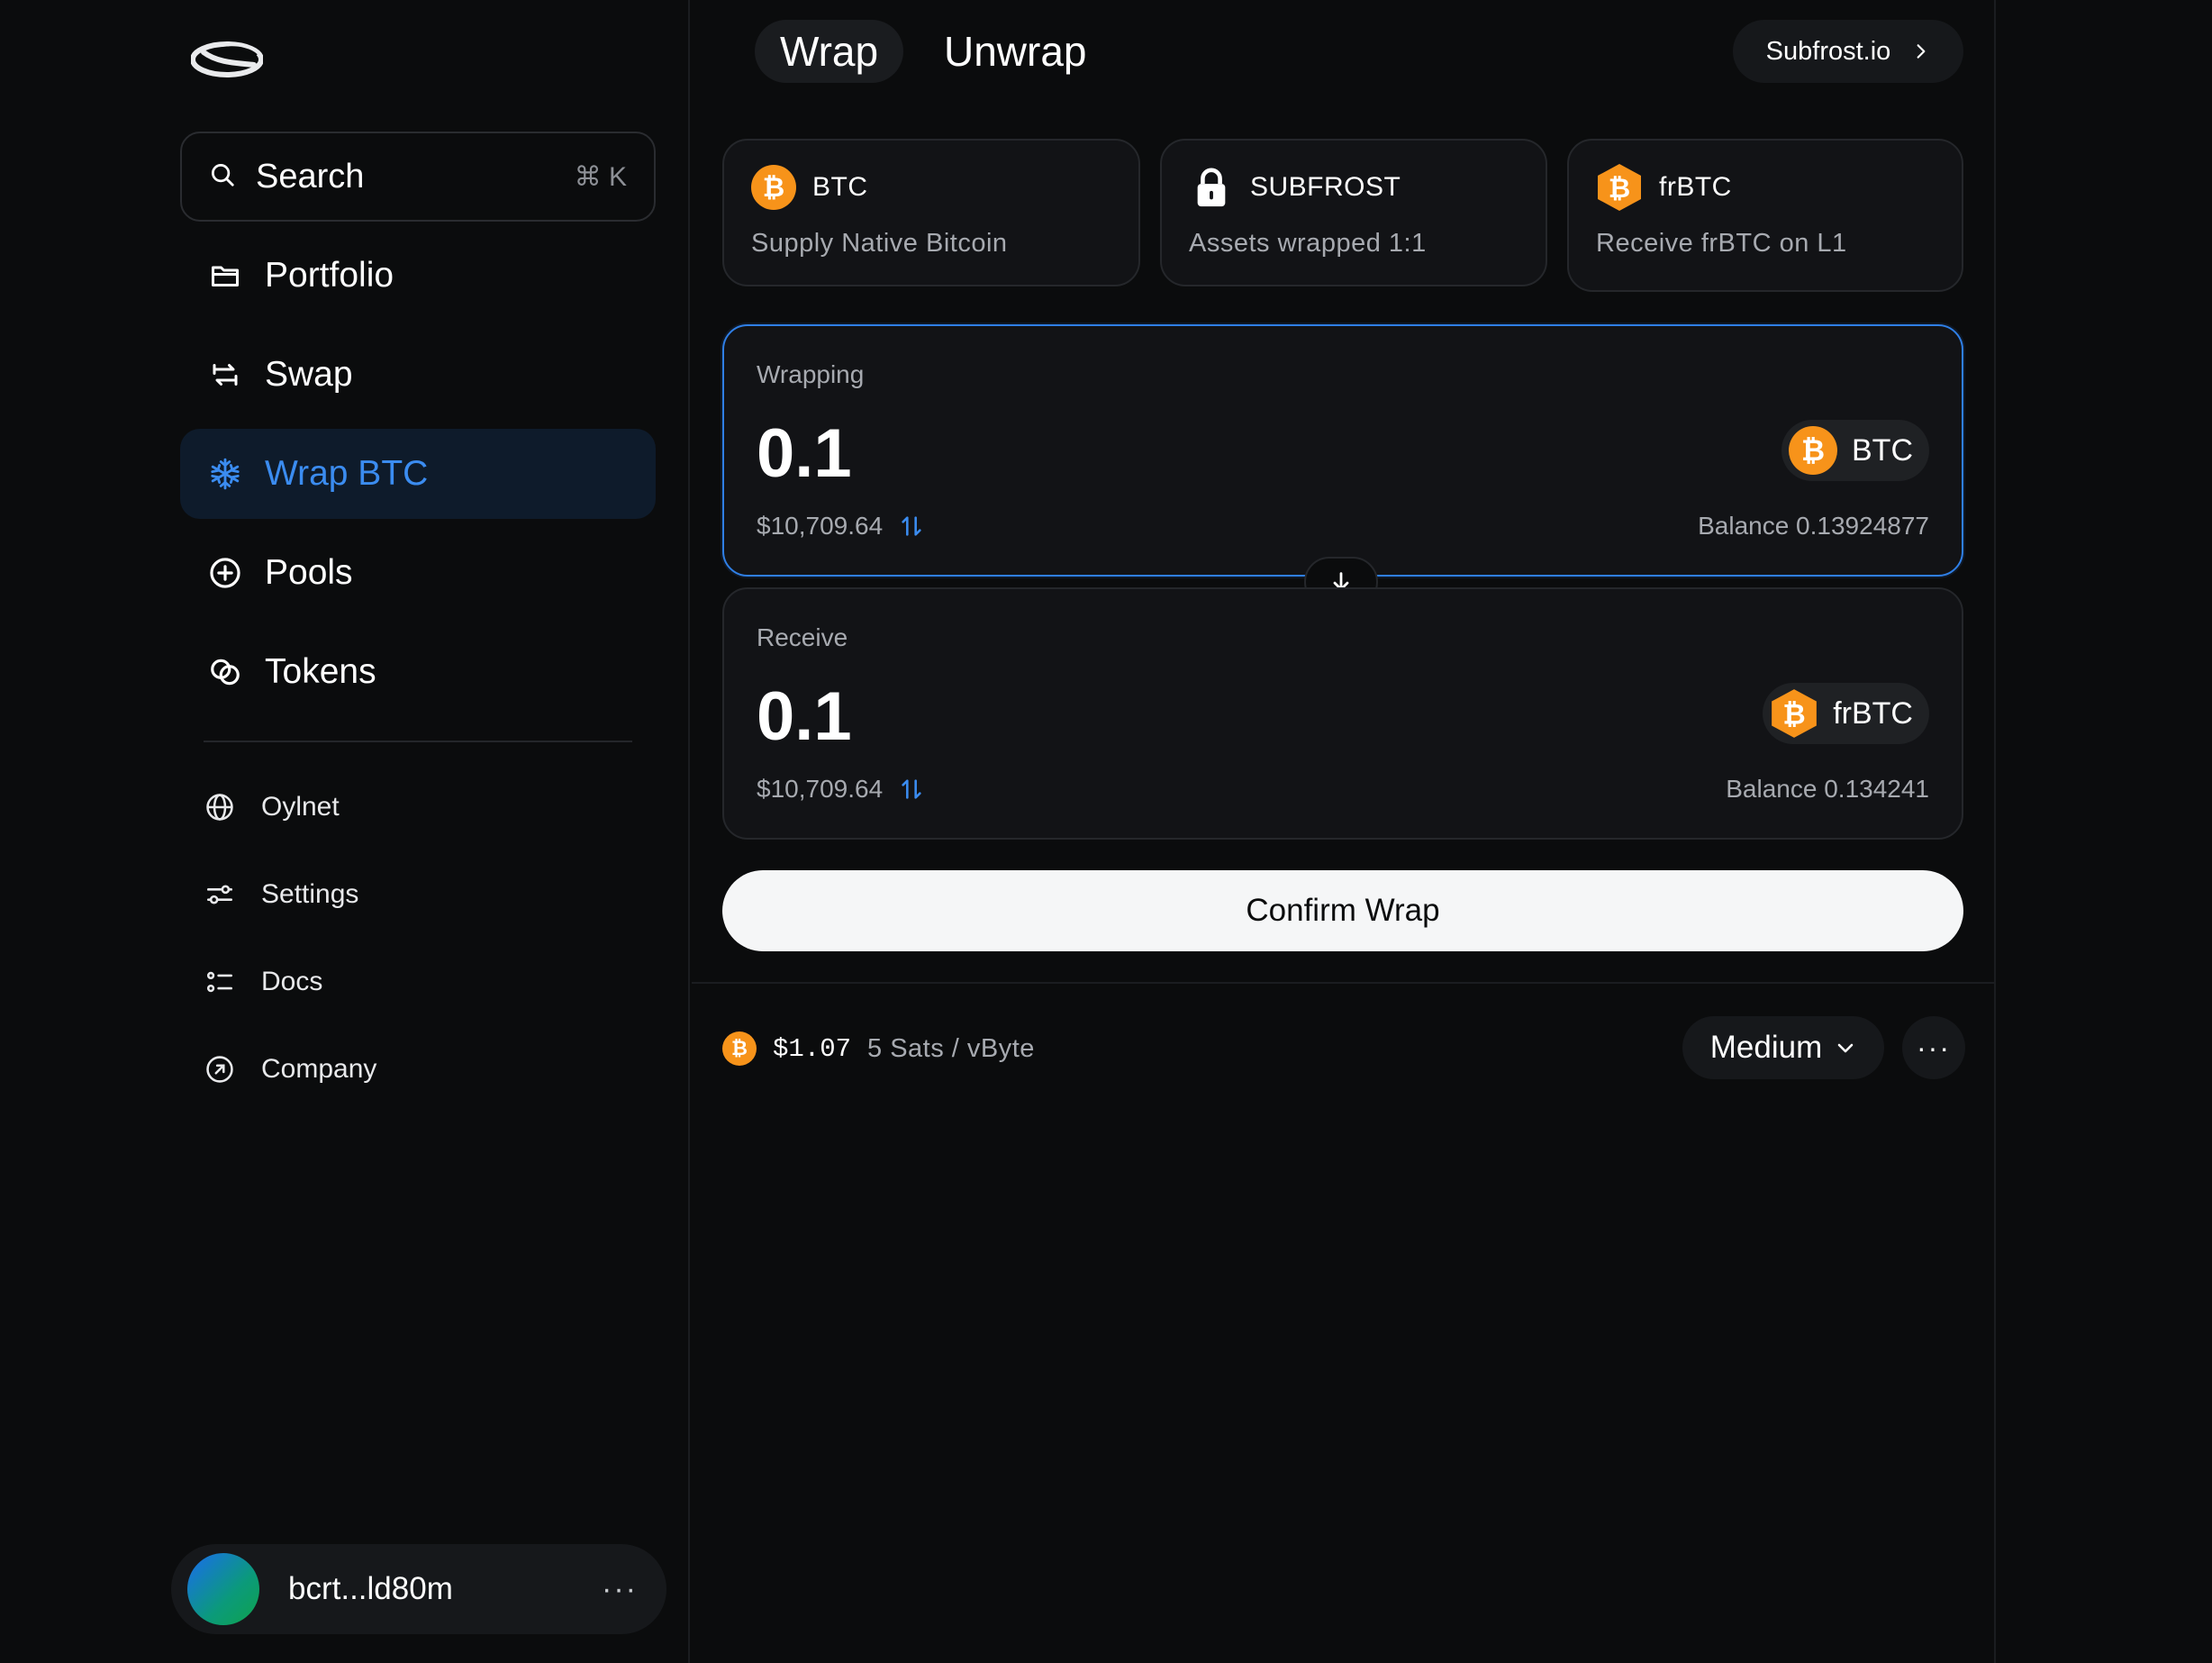 The height and width of the screenshot is (1663, 2212). Describe the element at coordinates (813, 1048) in the screenshot. I see `fee-price: $1.07` at that location.